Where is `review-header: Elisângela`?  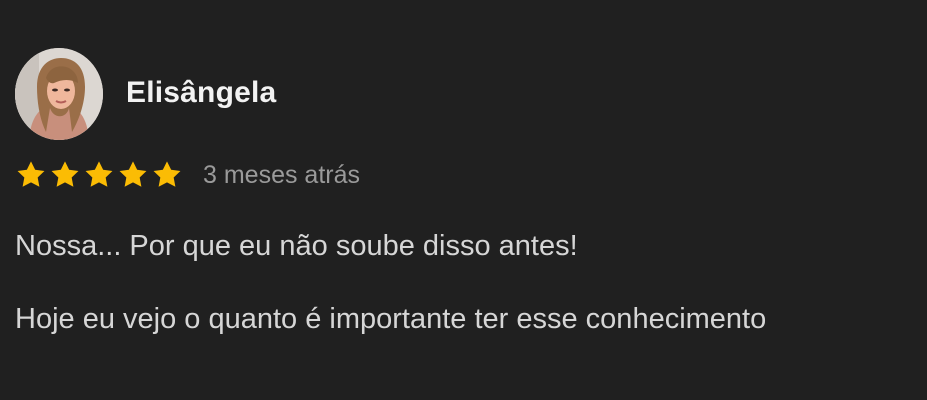
review-header: Elisângela is located at coordinates (145, 94).